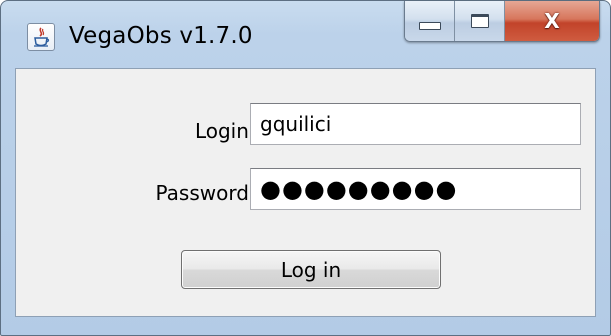  What do you see at coordinates (359, 189) in the screenshot?
I see `password-mask: ●●●●●●●●●` at bounding box center [359, 189].